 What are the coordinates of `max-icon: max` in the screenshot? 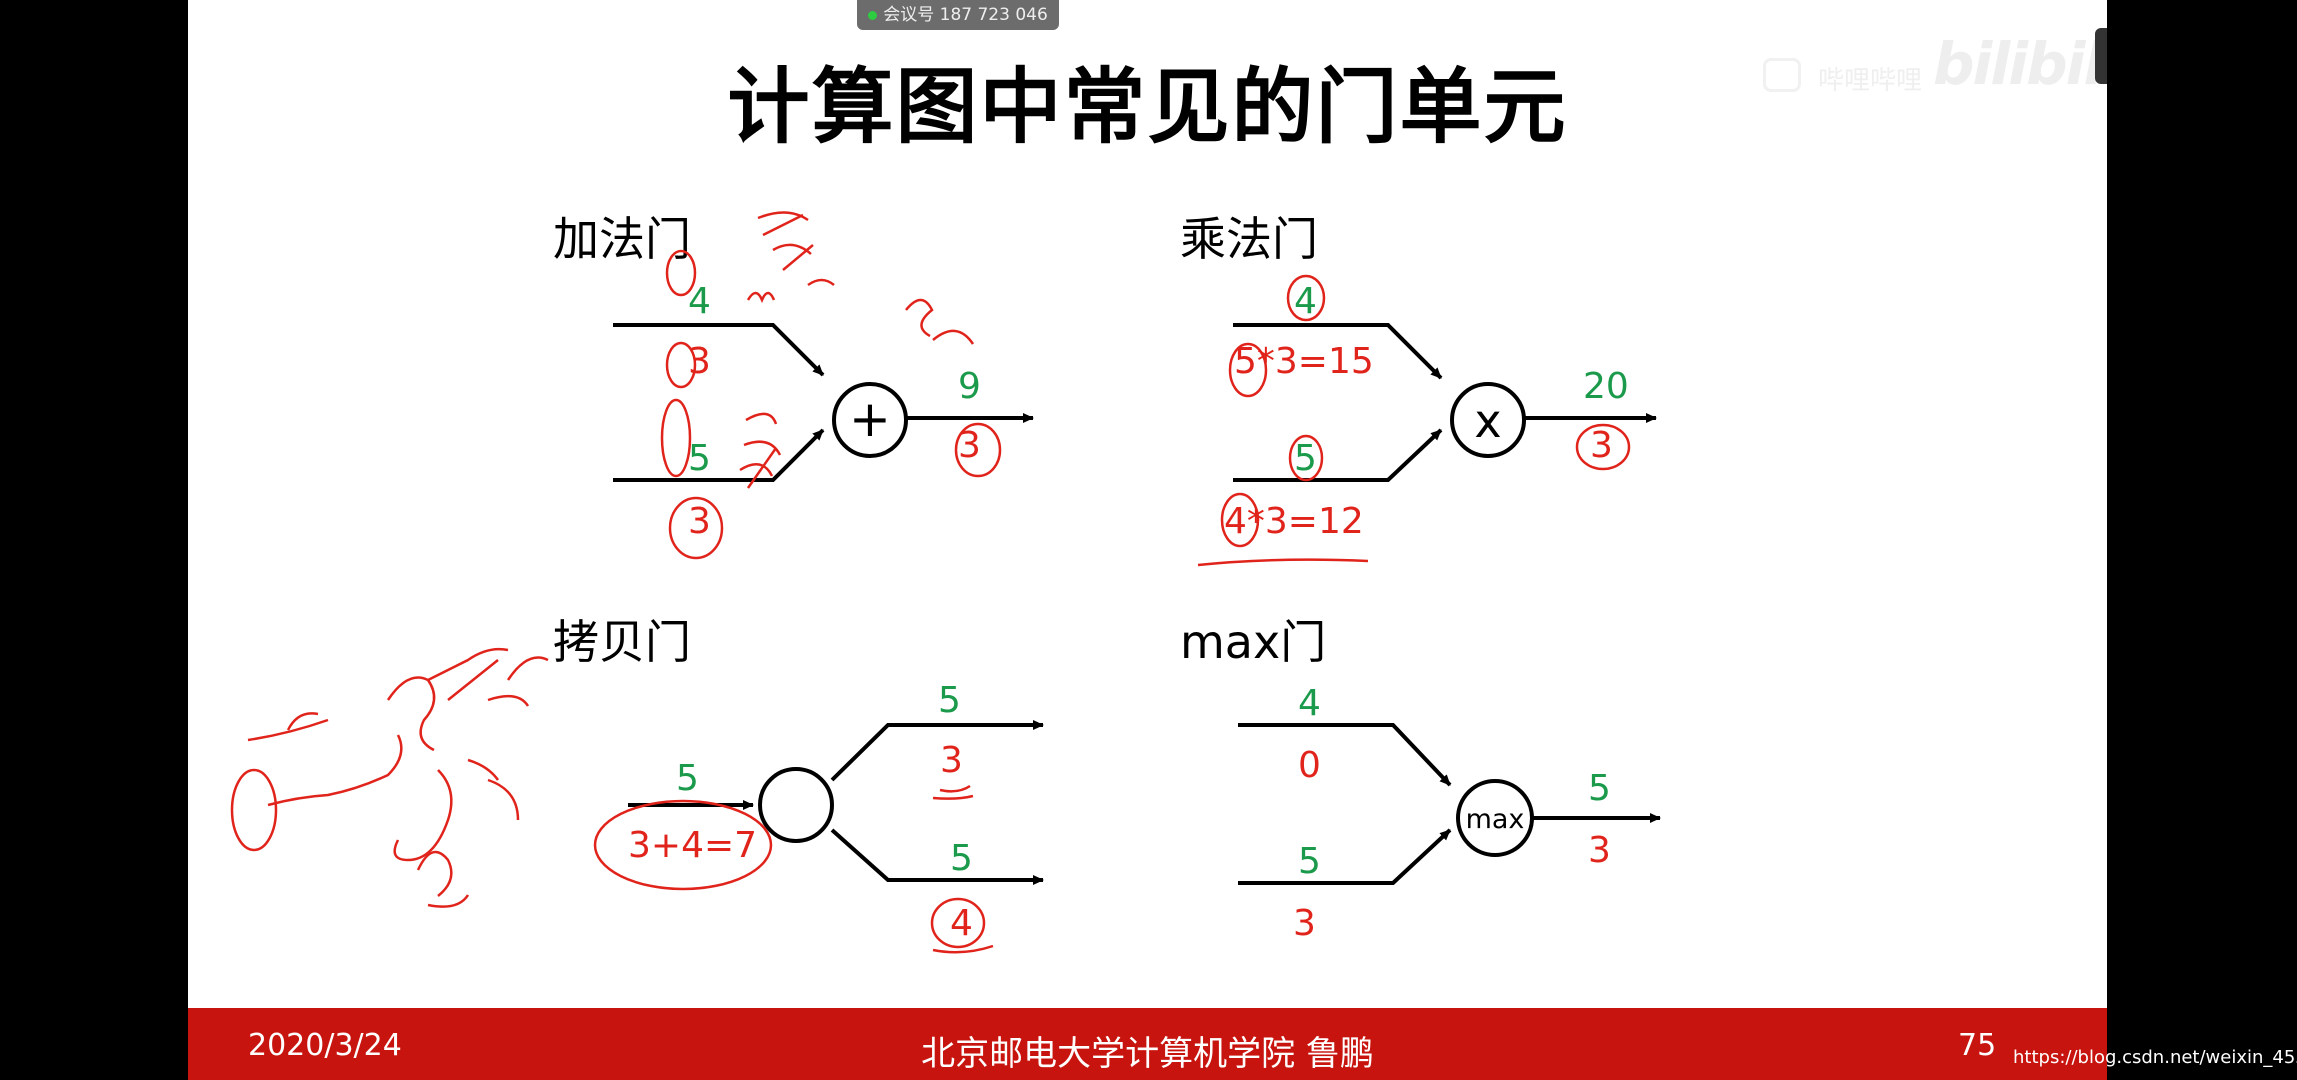 It's located at (1495, 819).